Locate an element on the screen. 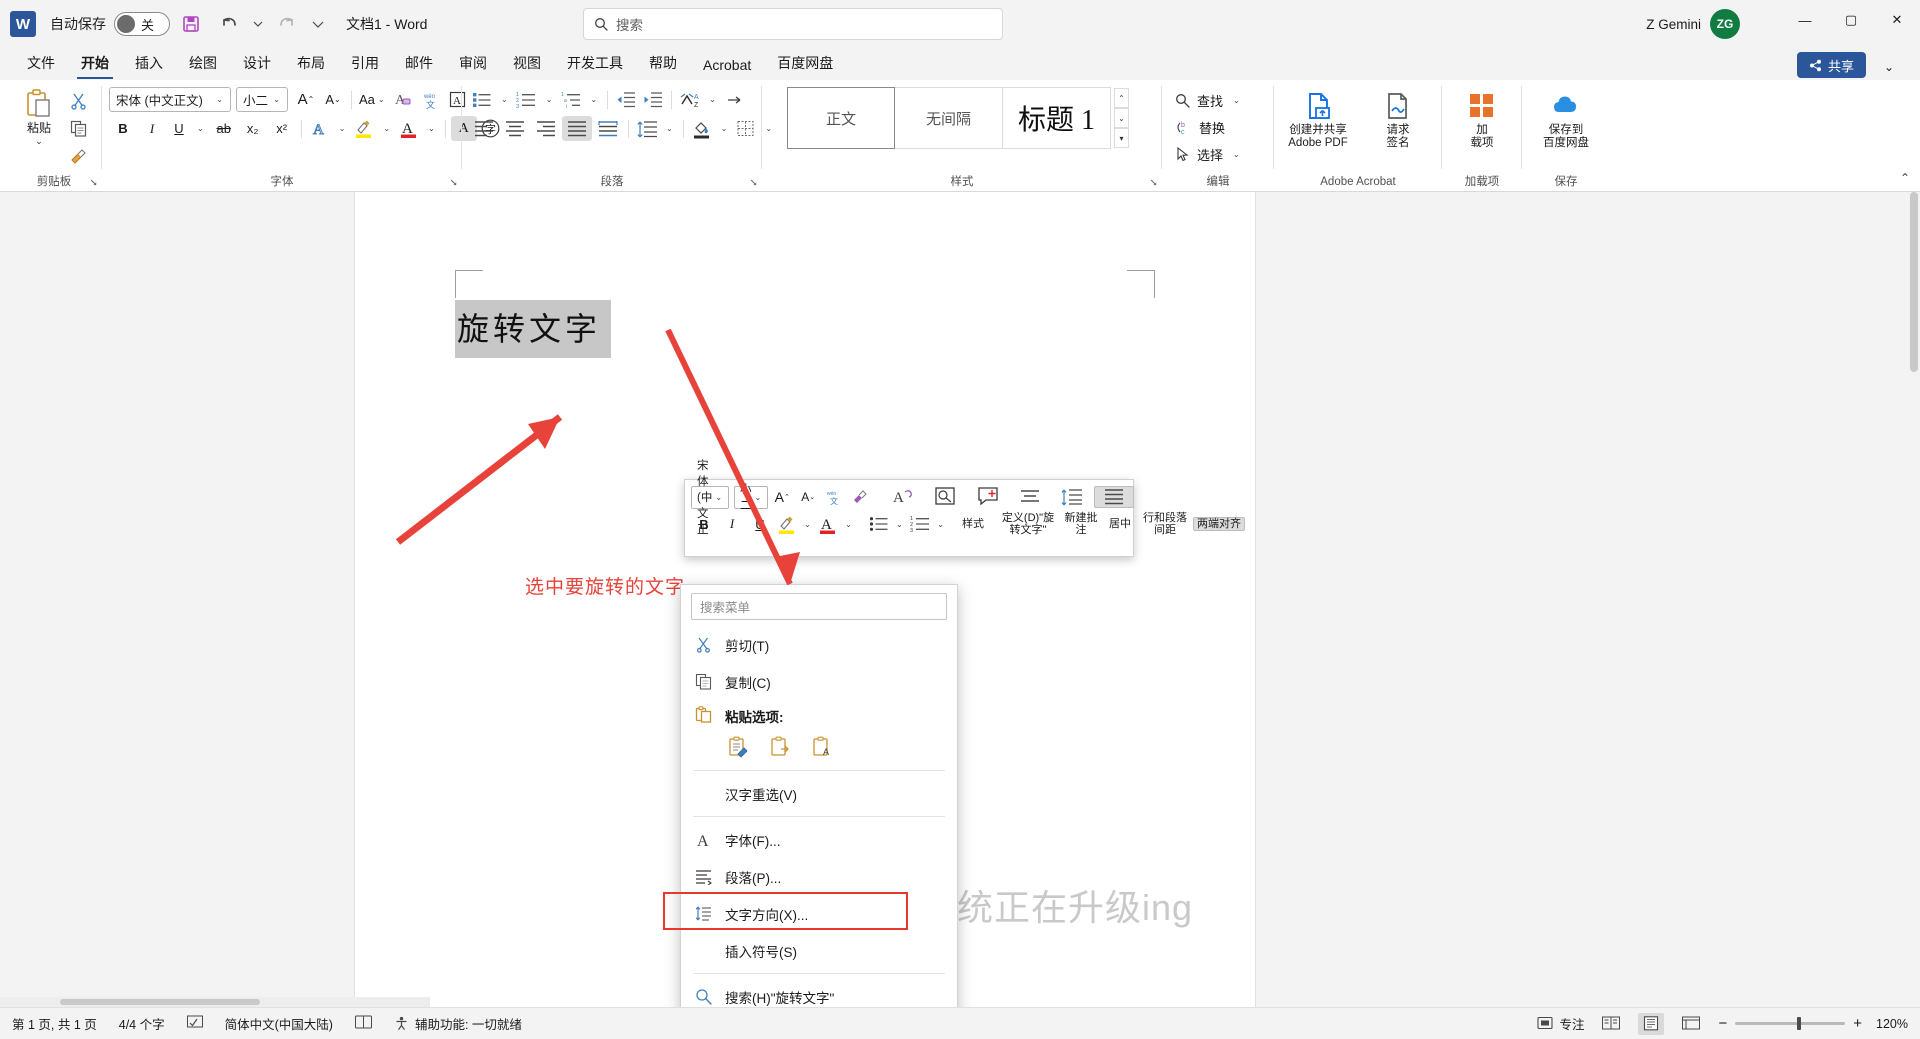 This screenshot has height=1039, width=1920. style-normal: 正文 is located at coordinates (841, 118).